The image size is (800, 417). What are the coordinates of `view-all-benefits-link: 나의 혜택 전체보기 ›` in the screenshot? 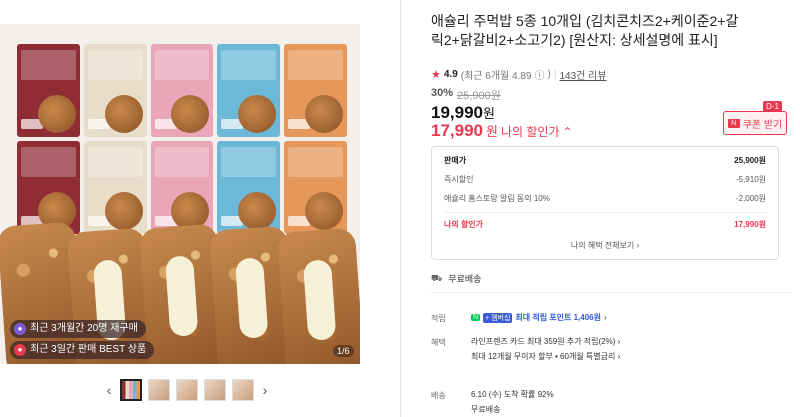 It's located at (605, 245).